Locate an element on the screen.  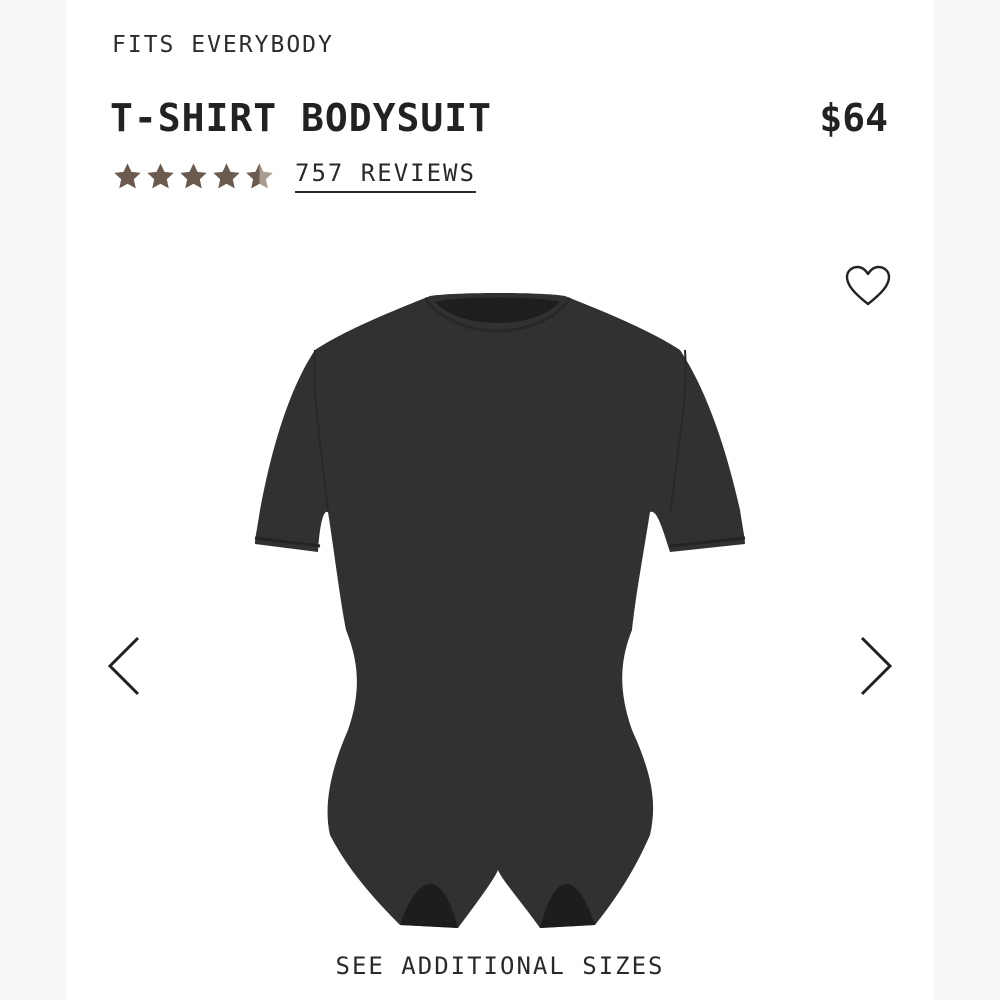
heart-icon is located at coordinates (868, 286).